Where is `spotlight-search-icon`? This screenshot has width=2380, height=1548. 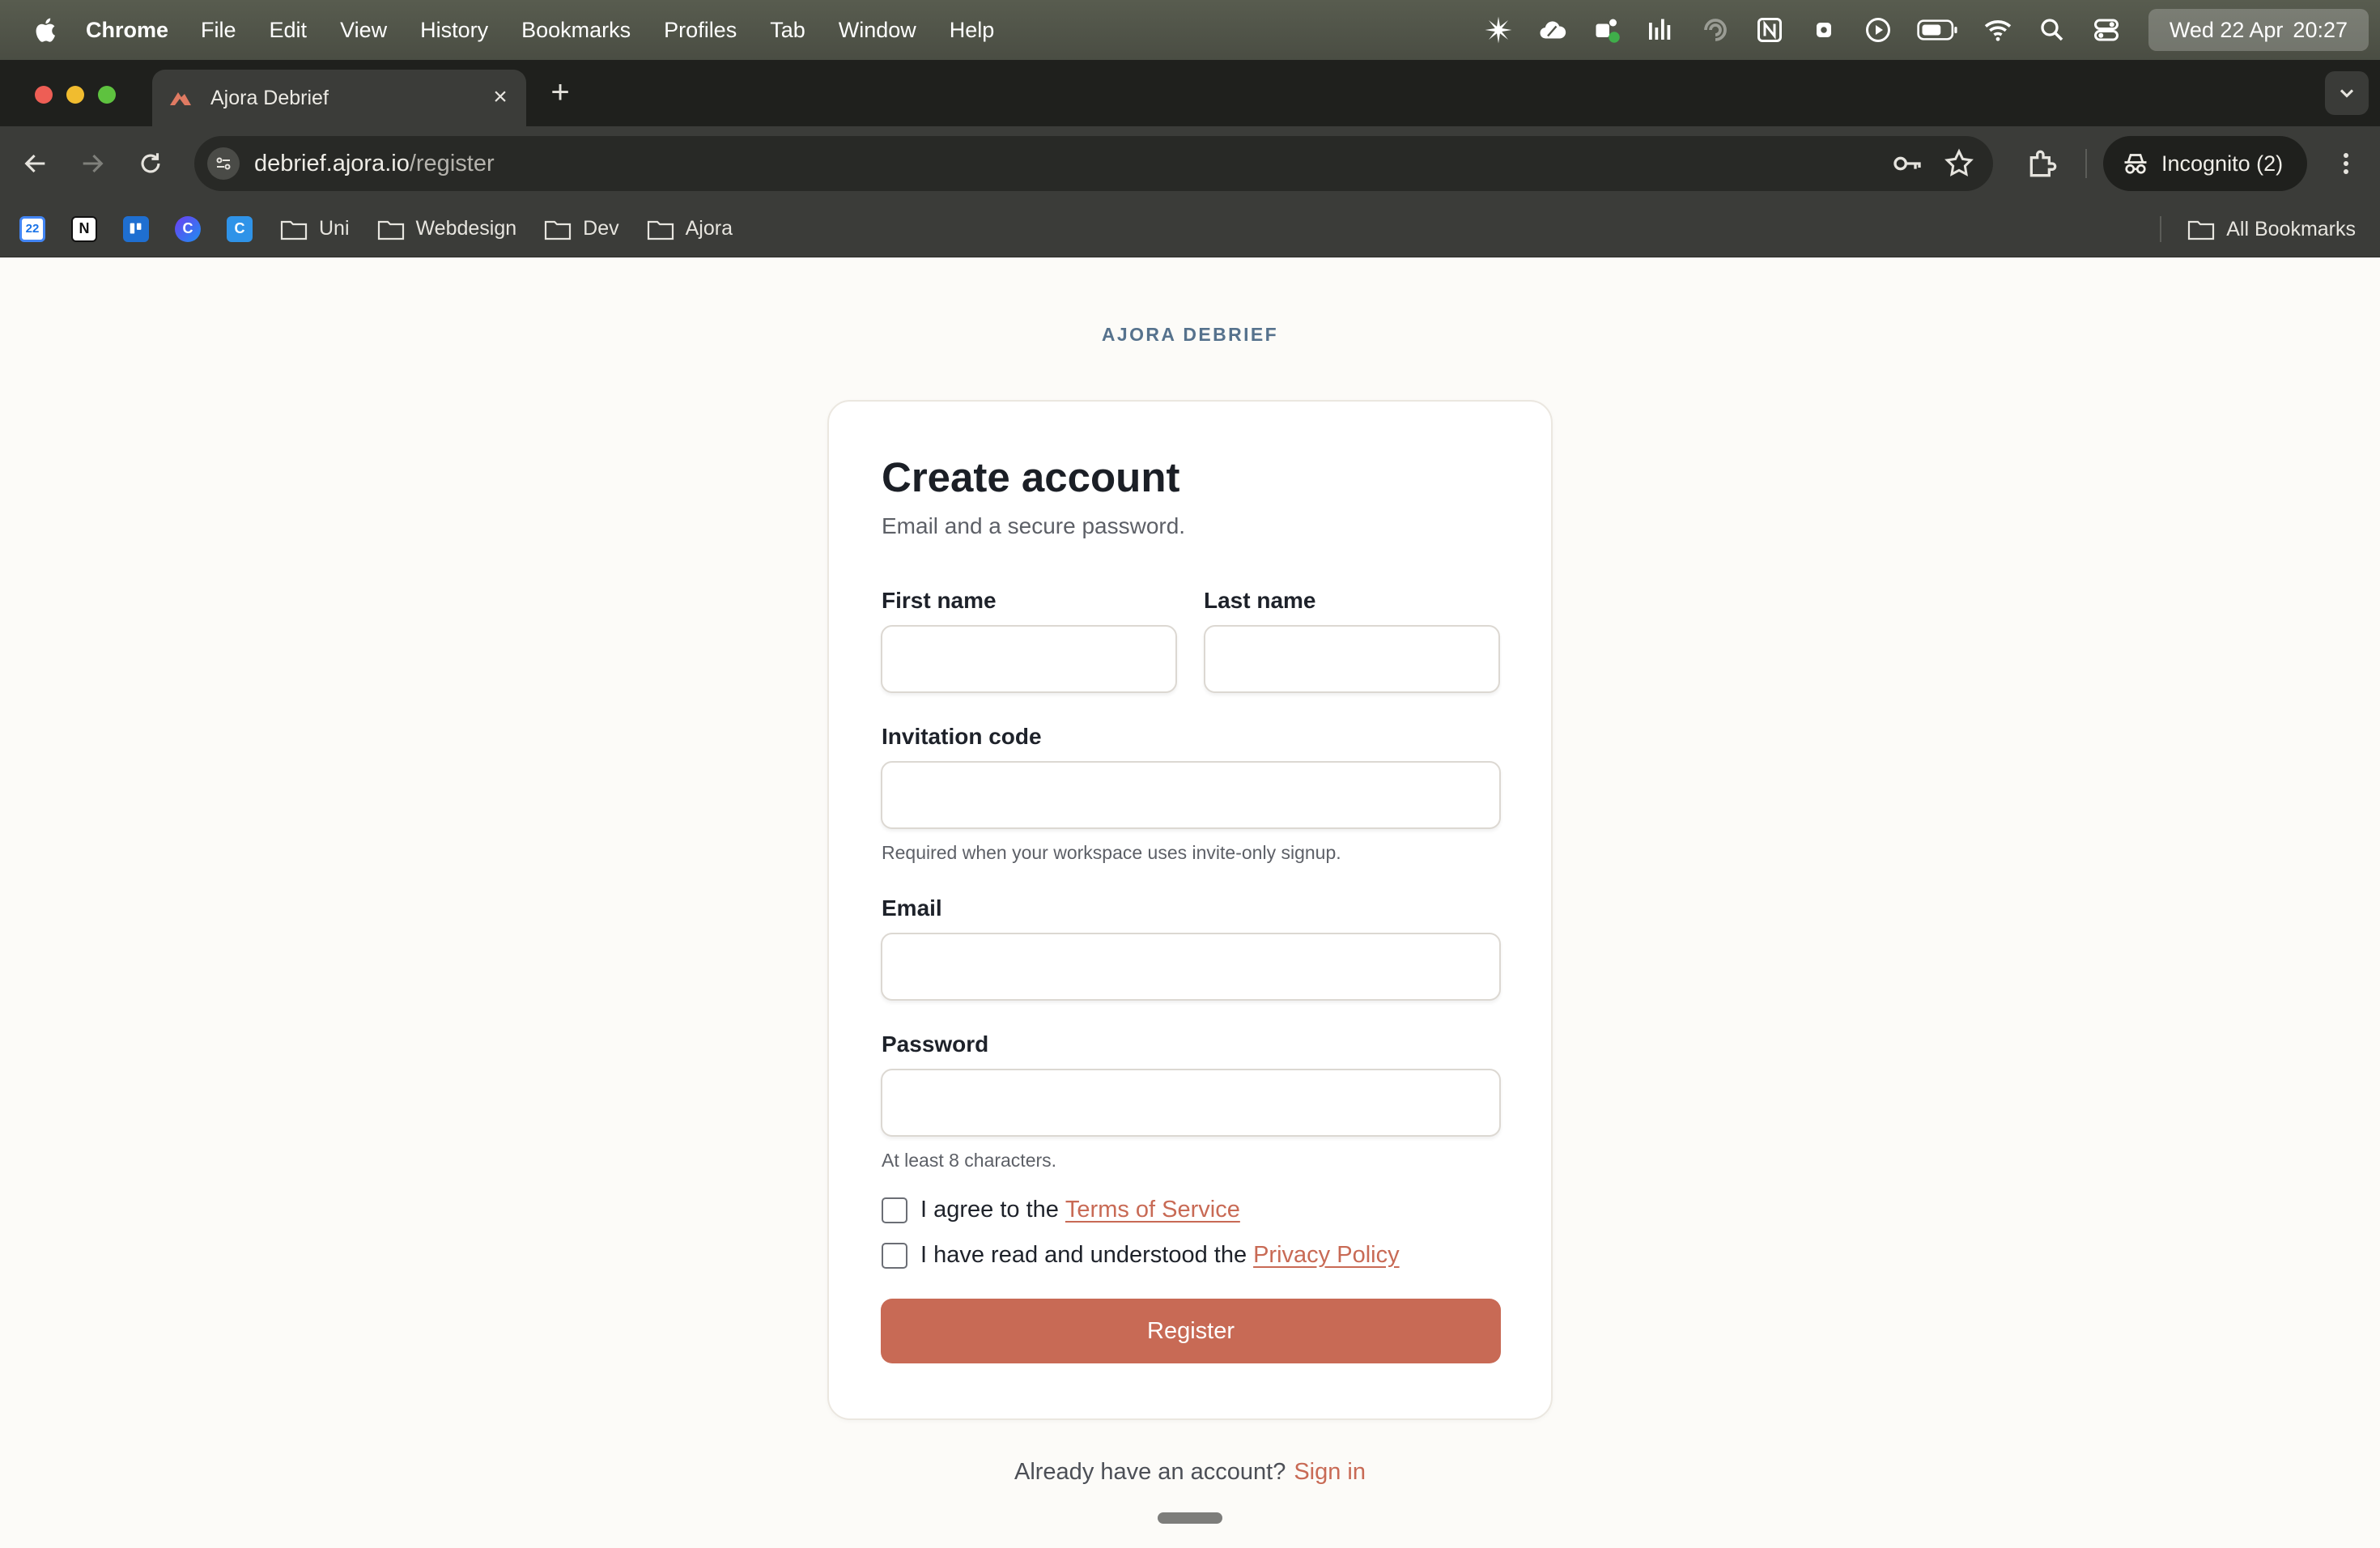
spotlight-search-icon is located at coordinates (2052, 30).